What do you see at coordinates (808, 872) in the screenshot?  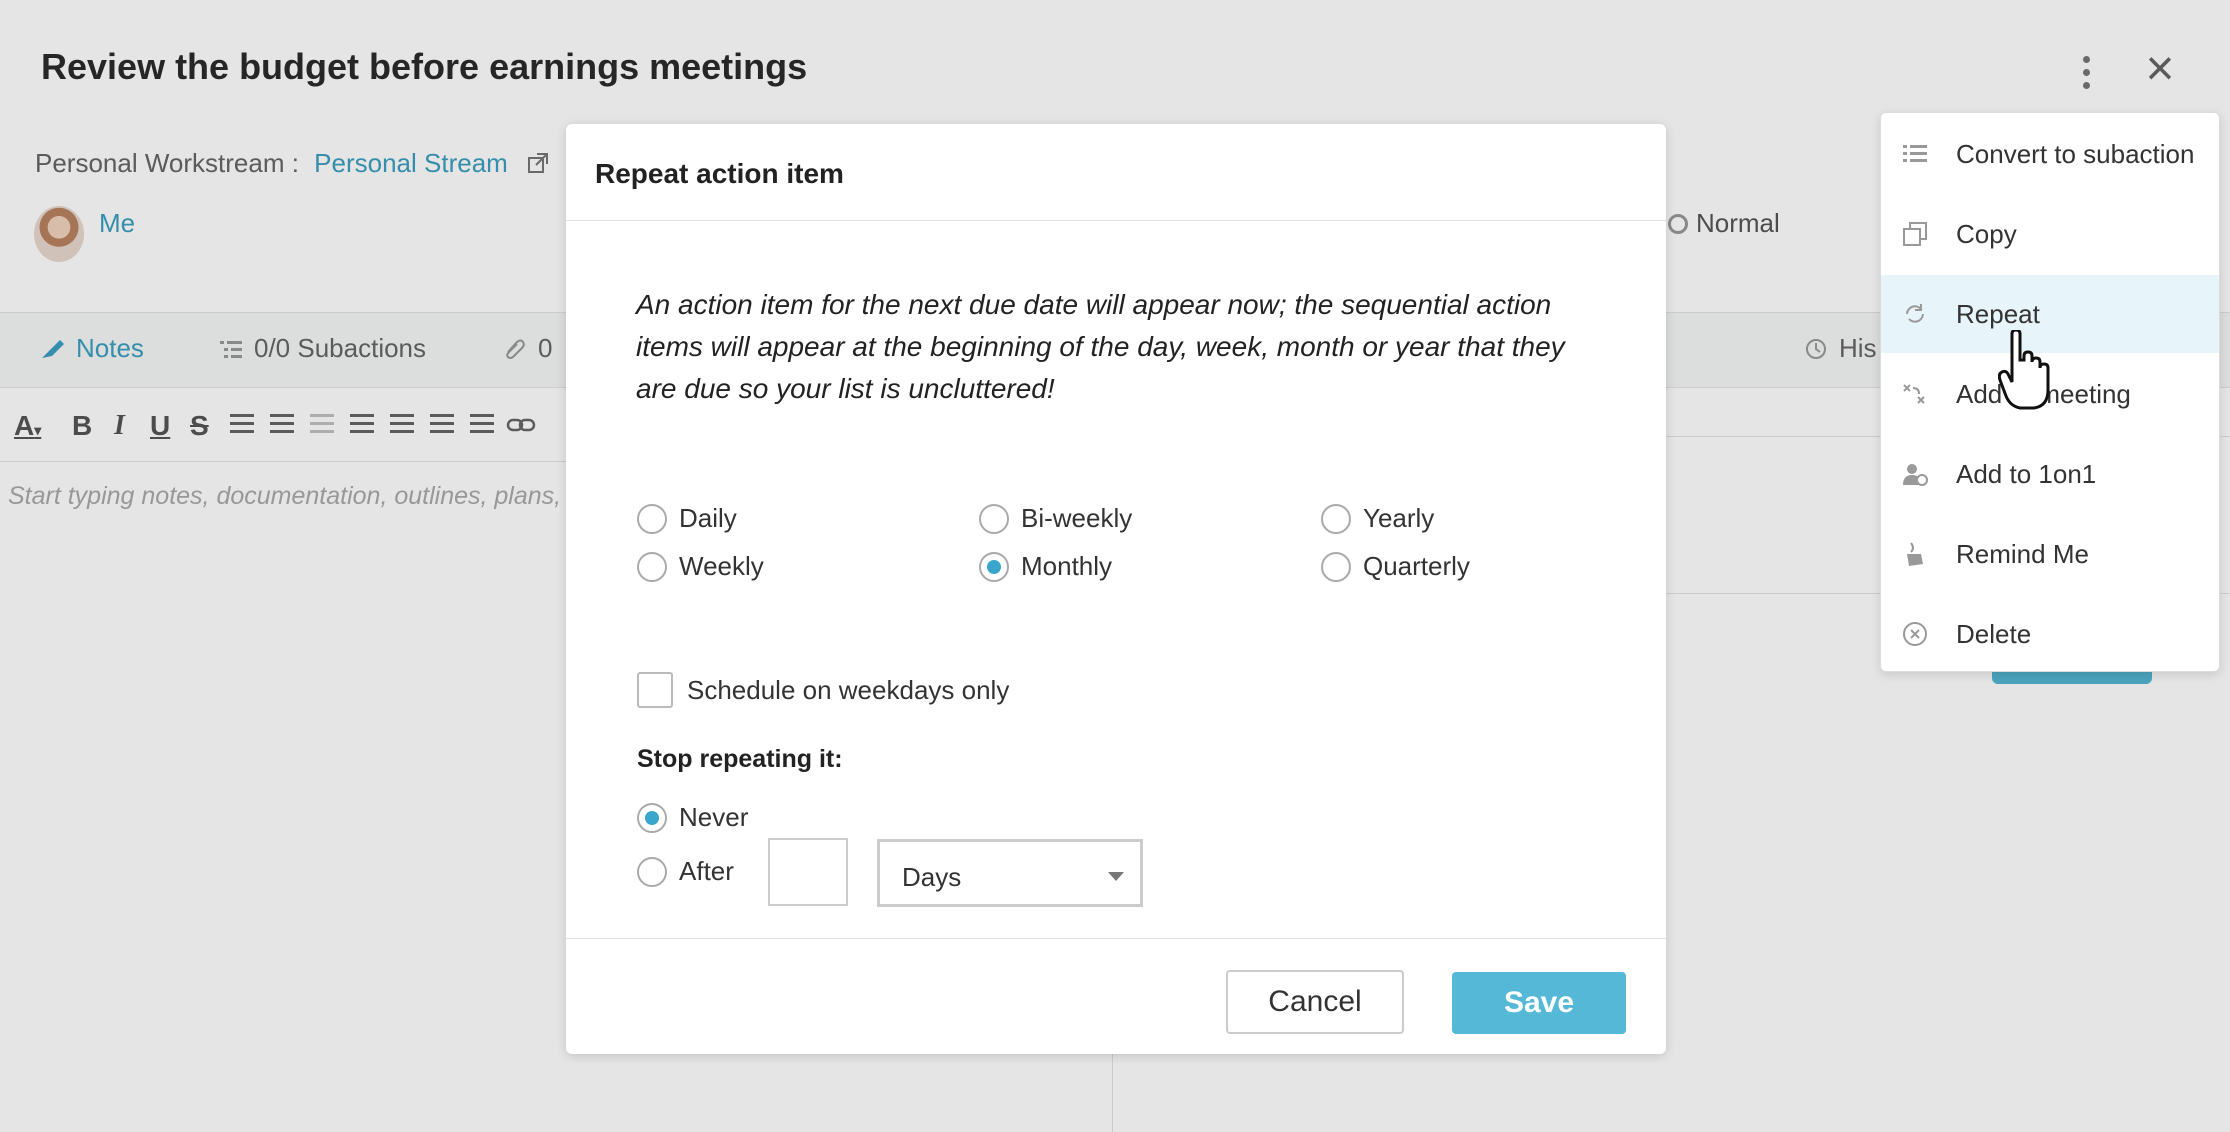 I see `after-count-input` at bounding box center [808, 872].